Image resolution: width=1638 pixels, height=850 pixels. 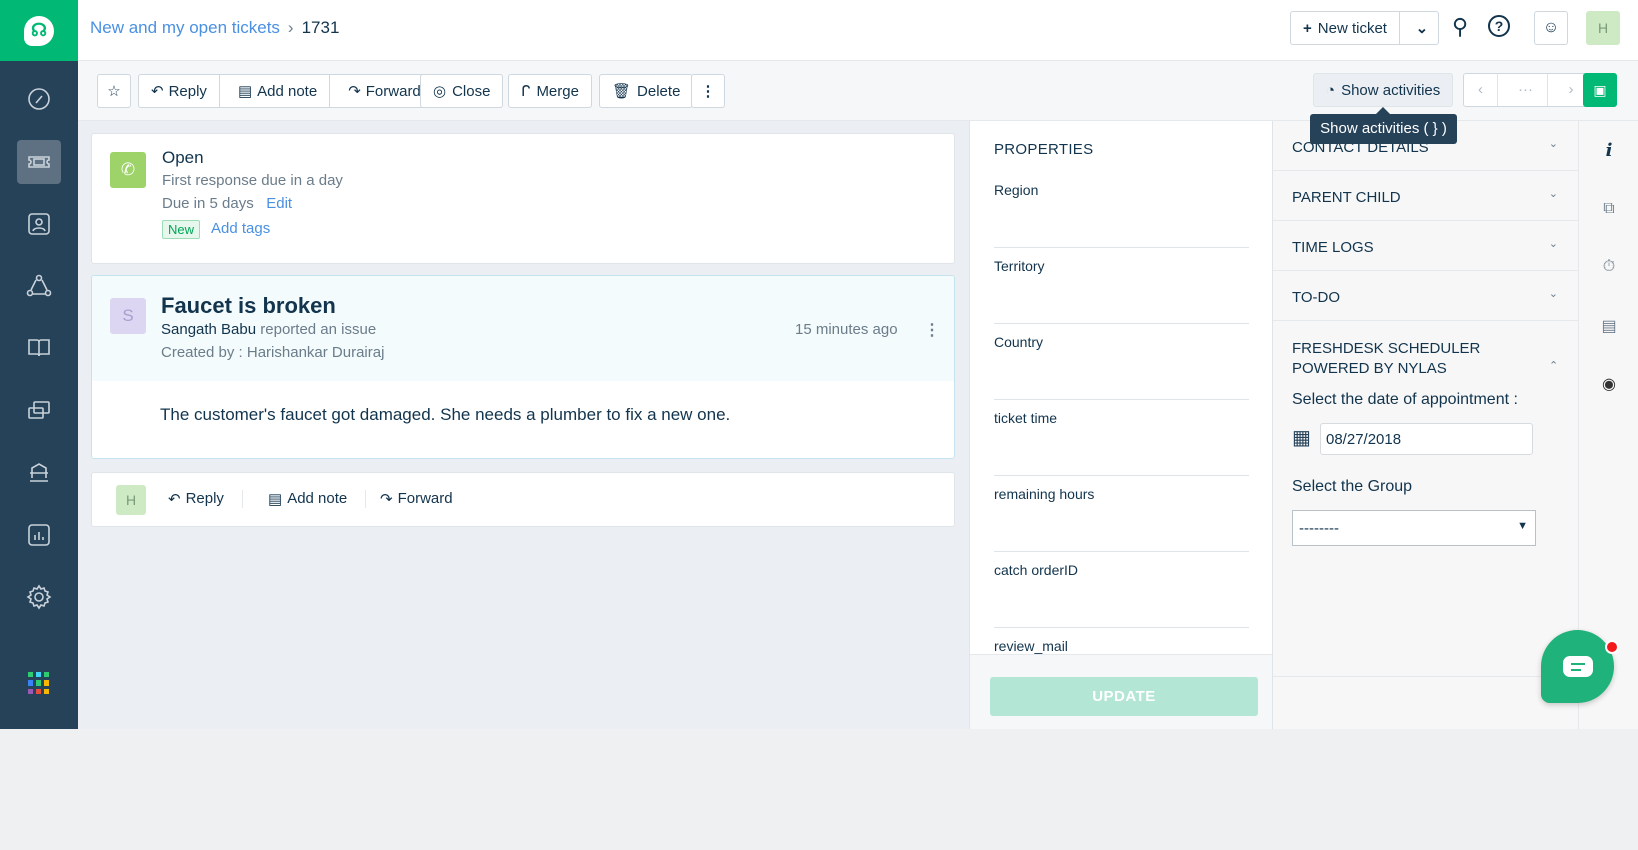 I want to click on forward-button: ↷ Forward, so click(x=384, y=91).